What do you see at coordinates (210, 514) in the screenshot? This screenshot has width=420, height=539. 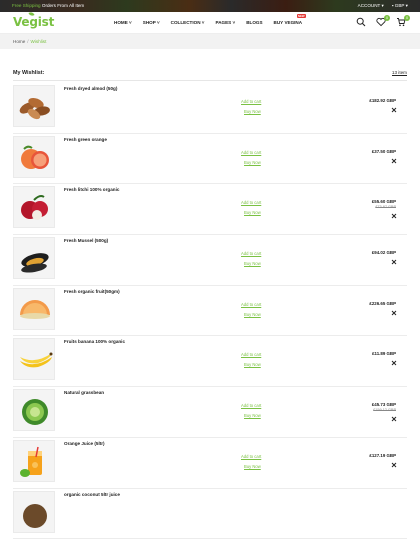 I see `wishlist-row: organic coconut 5ltr juice` at bounding box center [210, 514].